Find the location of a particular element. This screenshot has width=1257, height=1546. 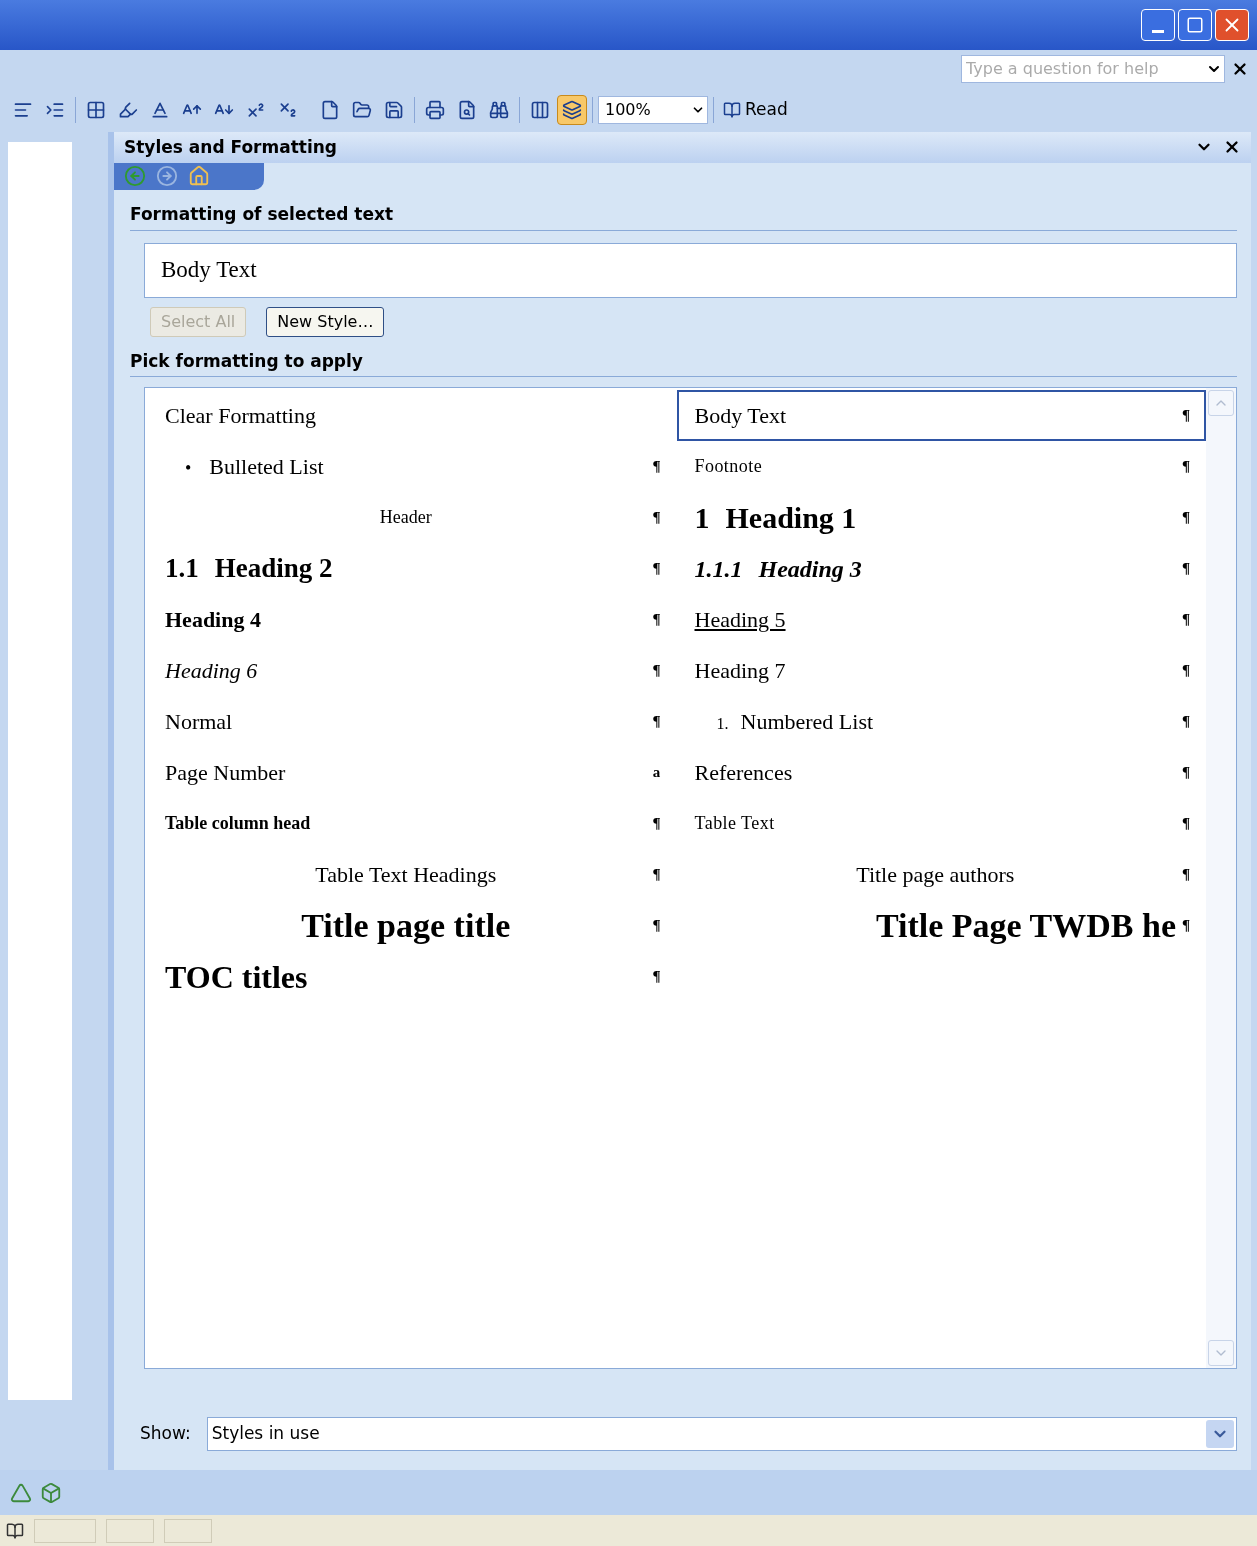

style-item: Table Text ¶ is located at coordinates (941, 824).